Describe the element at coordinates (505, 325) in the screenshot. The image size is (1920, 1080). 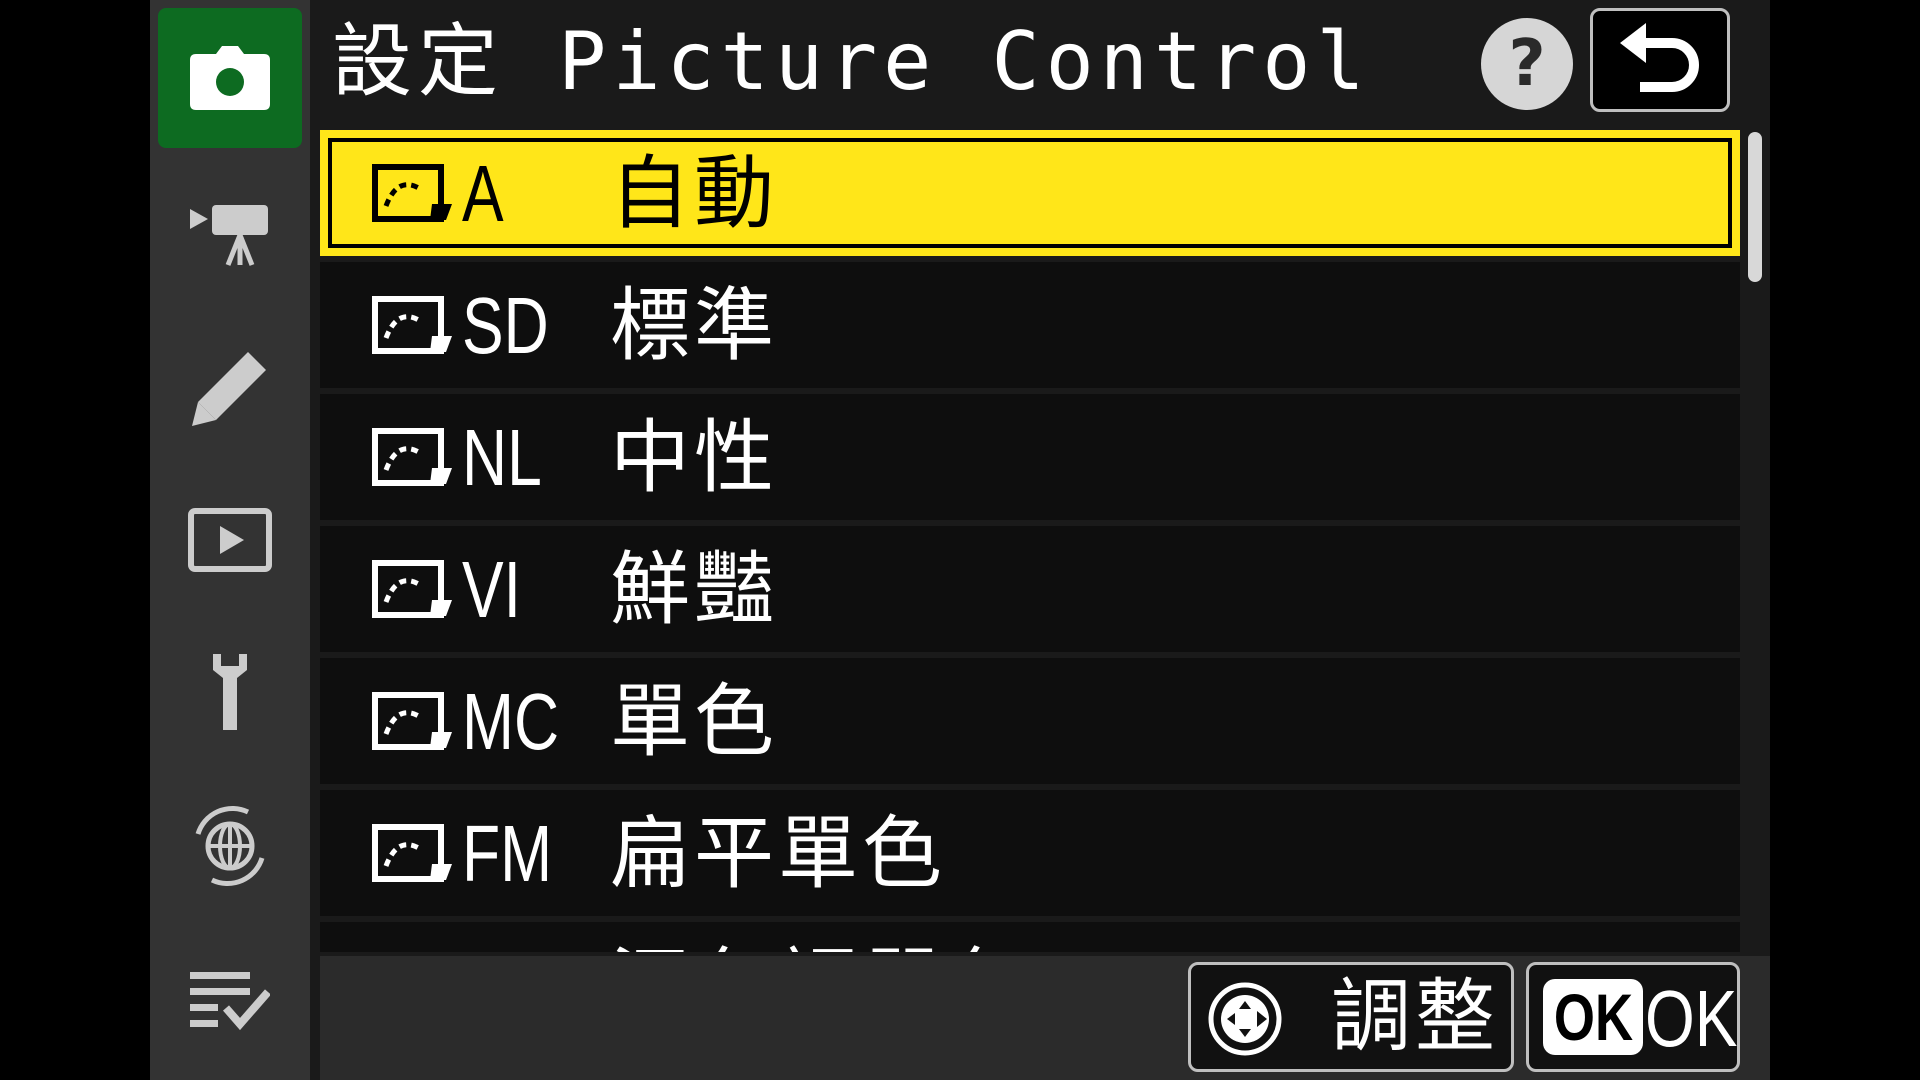
I see `picture-control-code: SD` at that location.